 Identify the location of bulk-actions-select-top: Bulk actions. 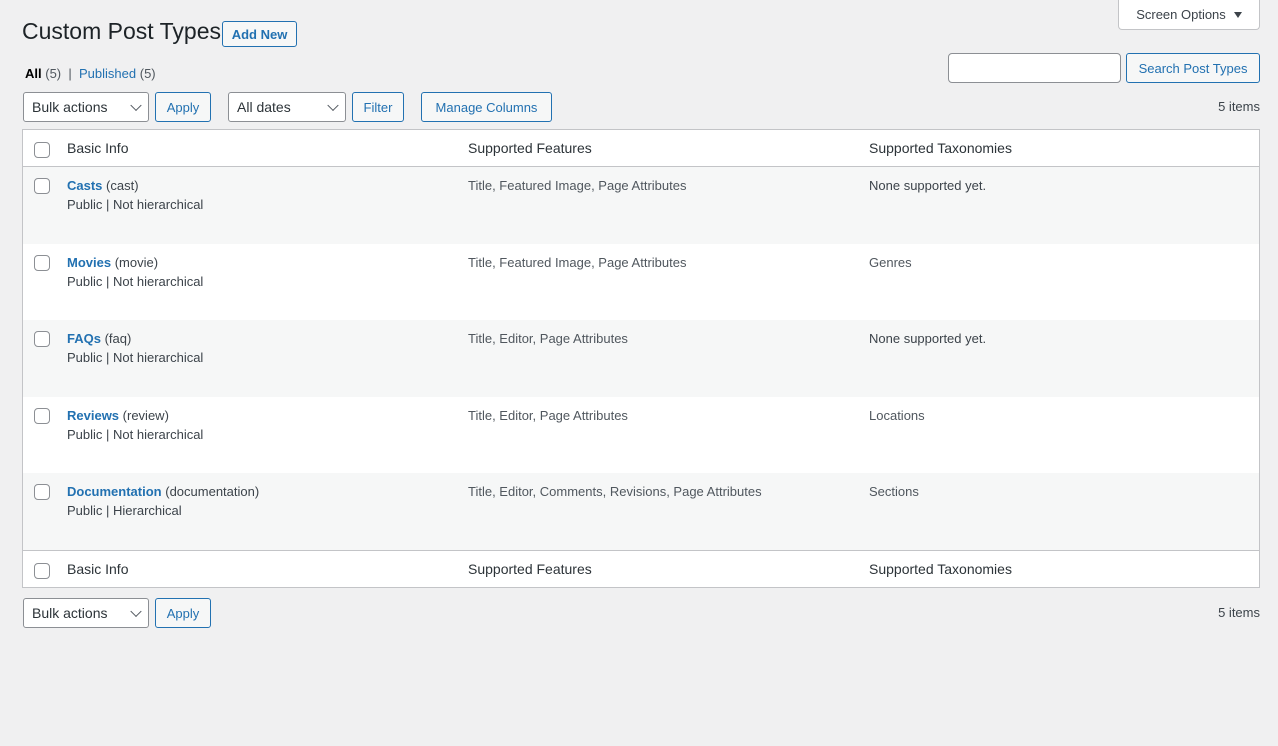
(86, 107).